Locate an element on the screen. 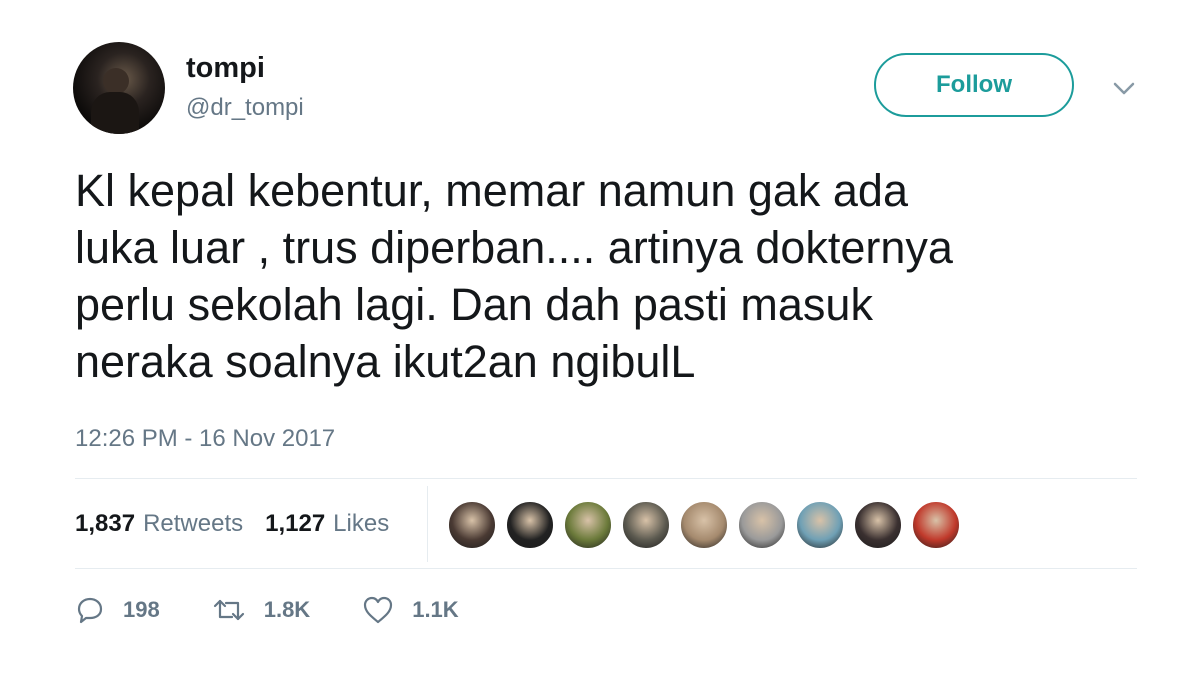 The height and width of the screenshot is (675, 1200). likes-count: 1,127 is located at coordinates (295, 523).